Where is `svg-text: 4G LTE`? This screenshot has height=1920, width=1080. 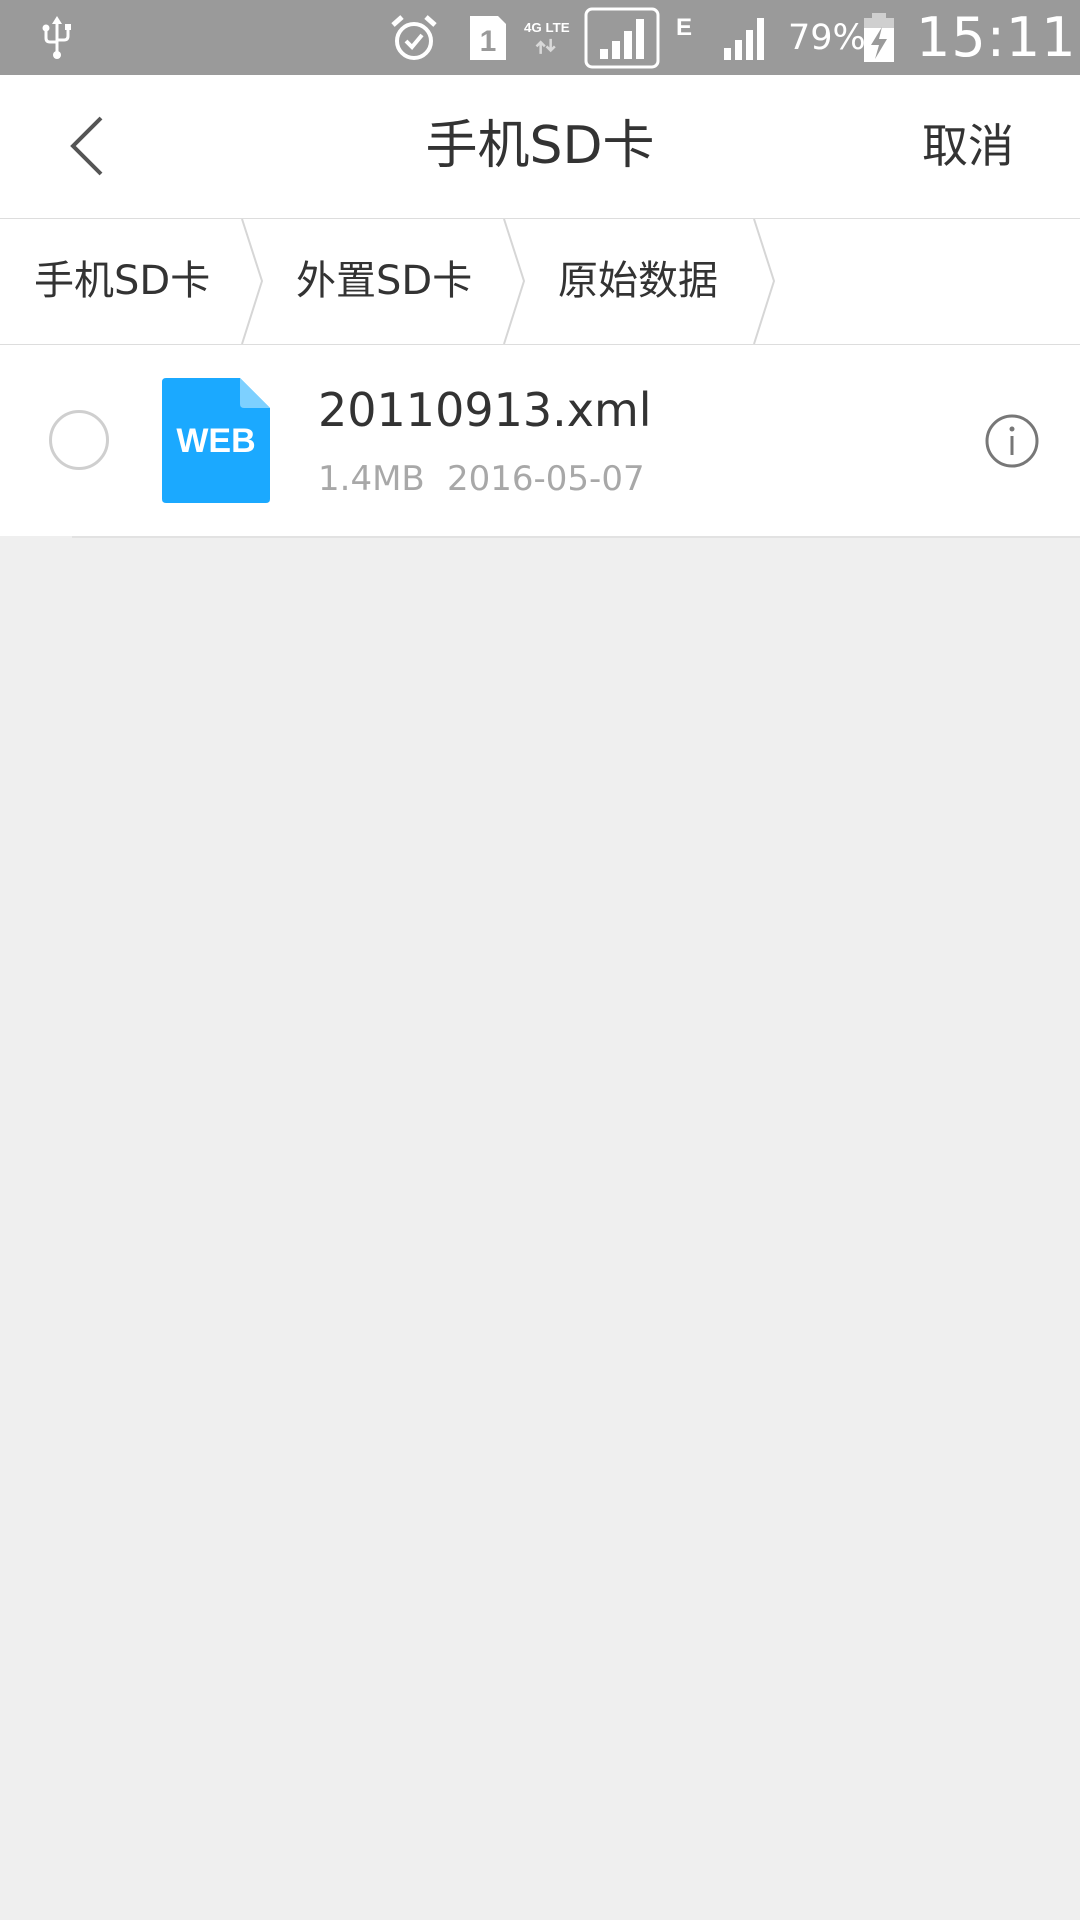 svg-text: 4G LTE is located at coordinates (547, 27).